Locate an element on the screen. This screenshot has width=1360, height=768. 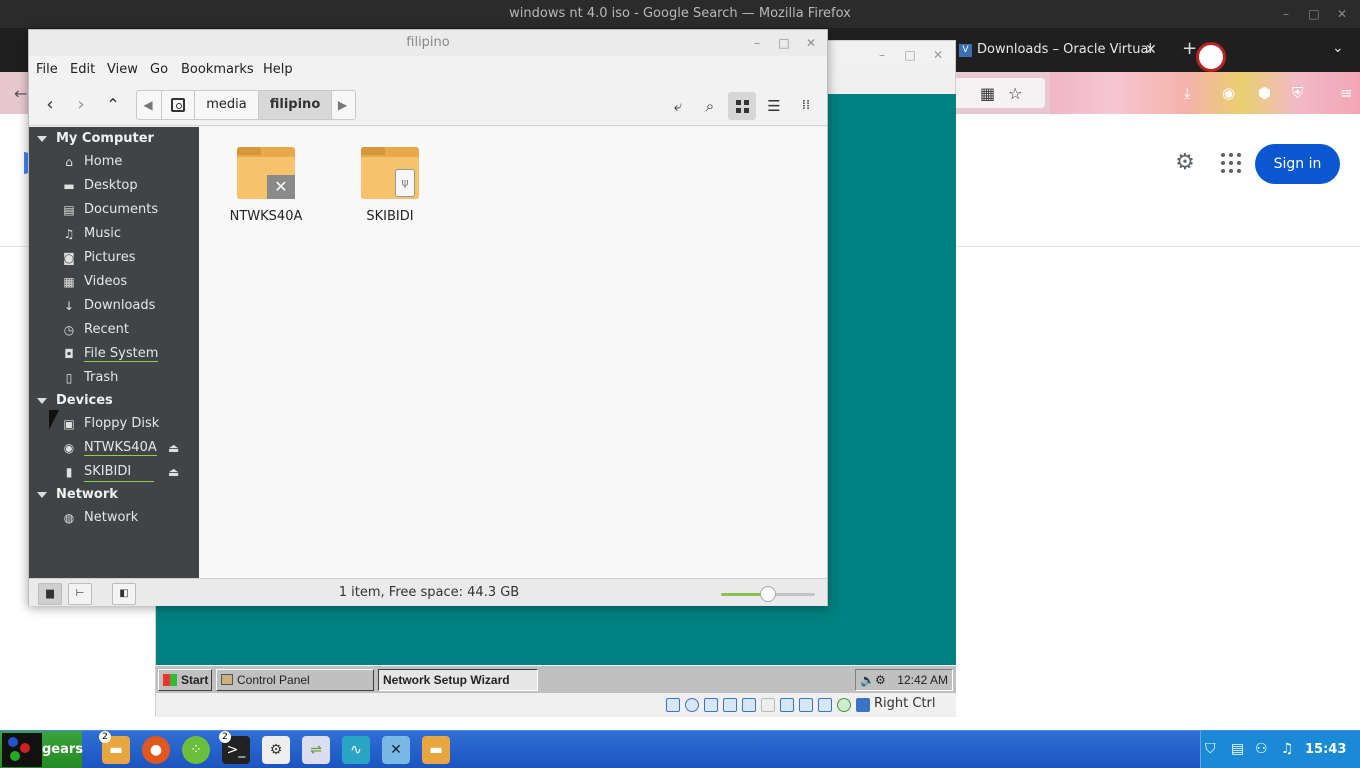
usage-bar is located at coordinates (119, 481).